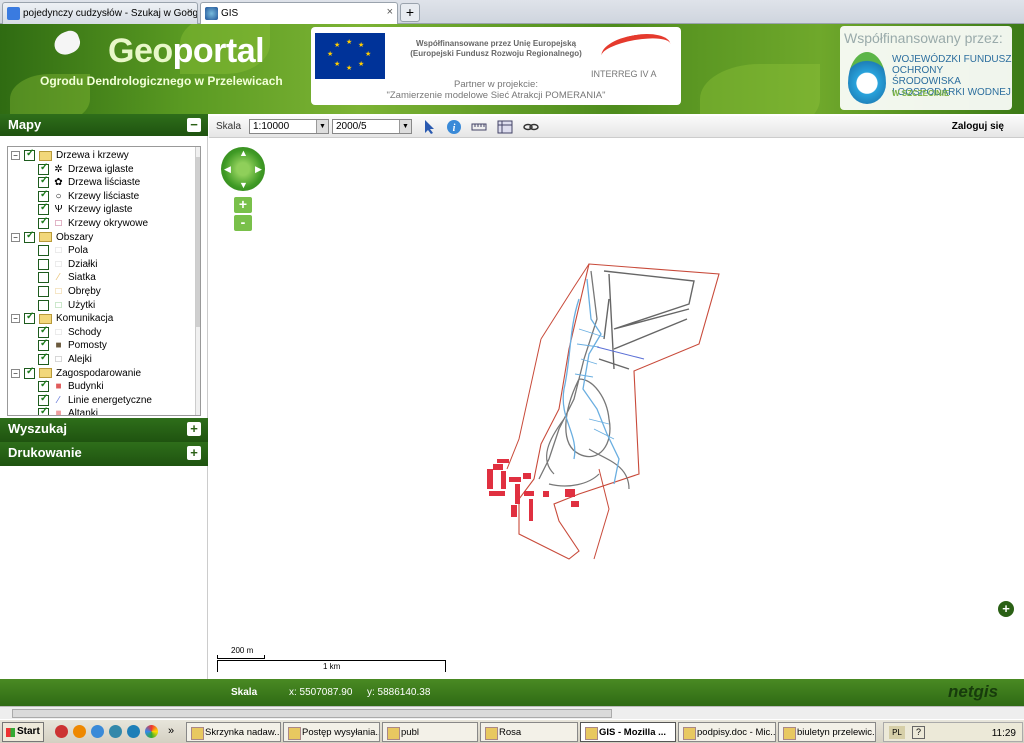 Image resolution: width=1024 pixels, height=743 pixels. What do you see at coordinates (62, 318) in the screenshot?
I see `layer-group: − Komunikacja` at bounding box center [62, 318].